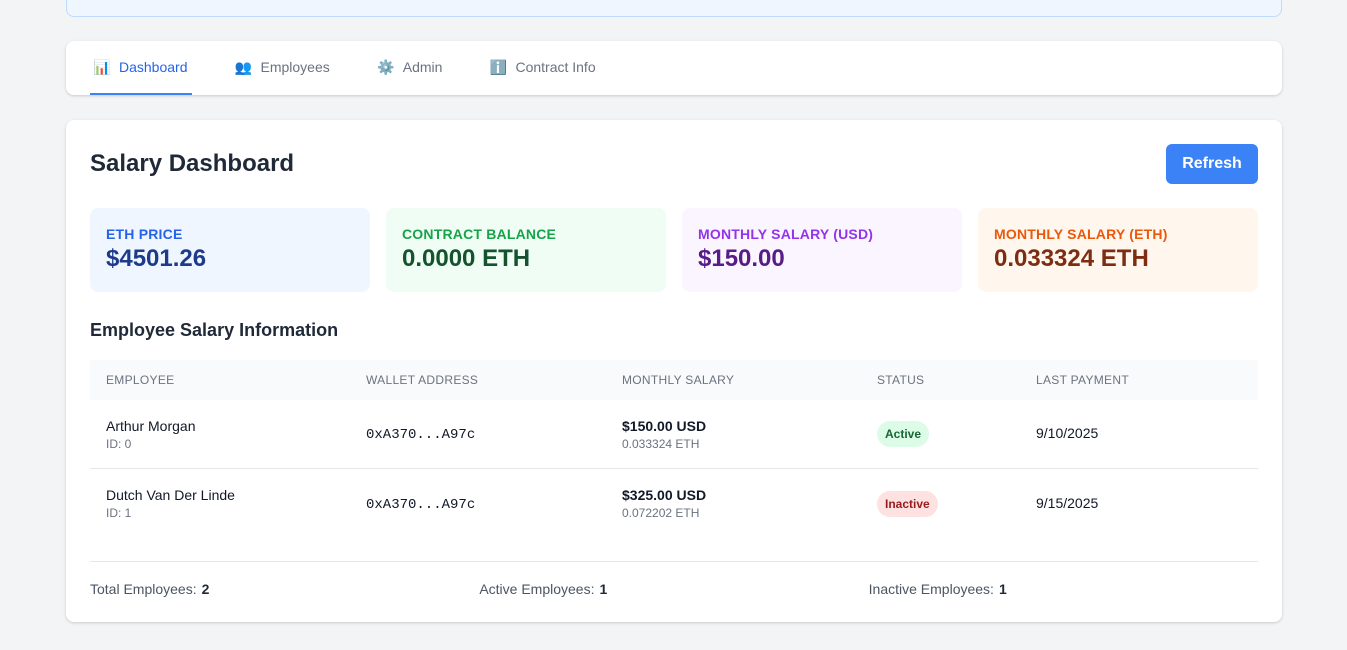  What do you see at coordinates (119, 513) in the screenshot?
I see `employee-id: ID: 1` at bounding box center [119, 513].